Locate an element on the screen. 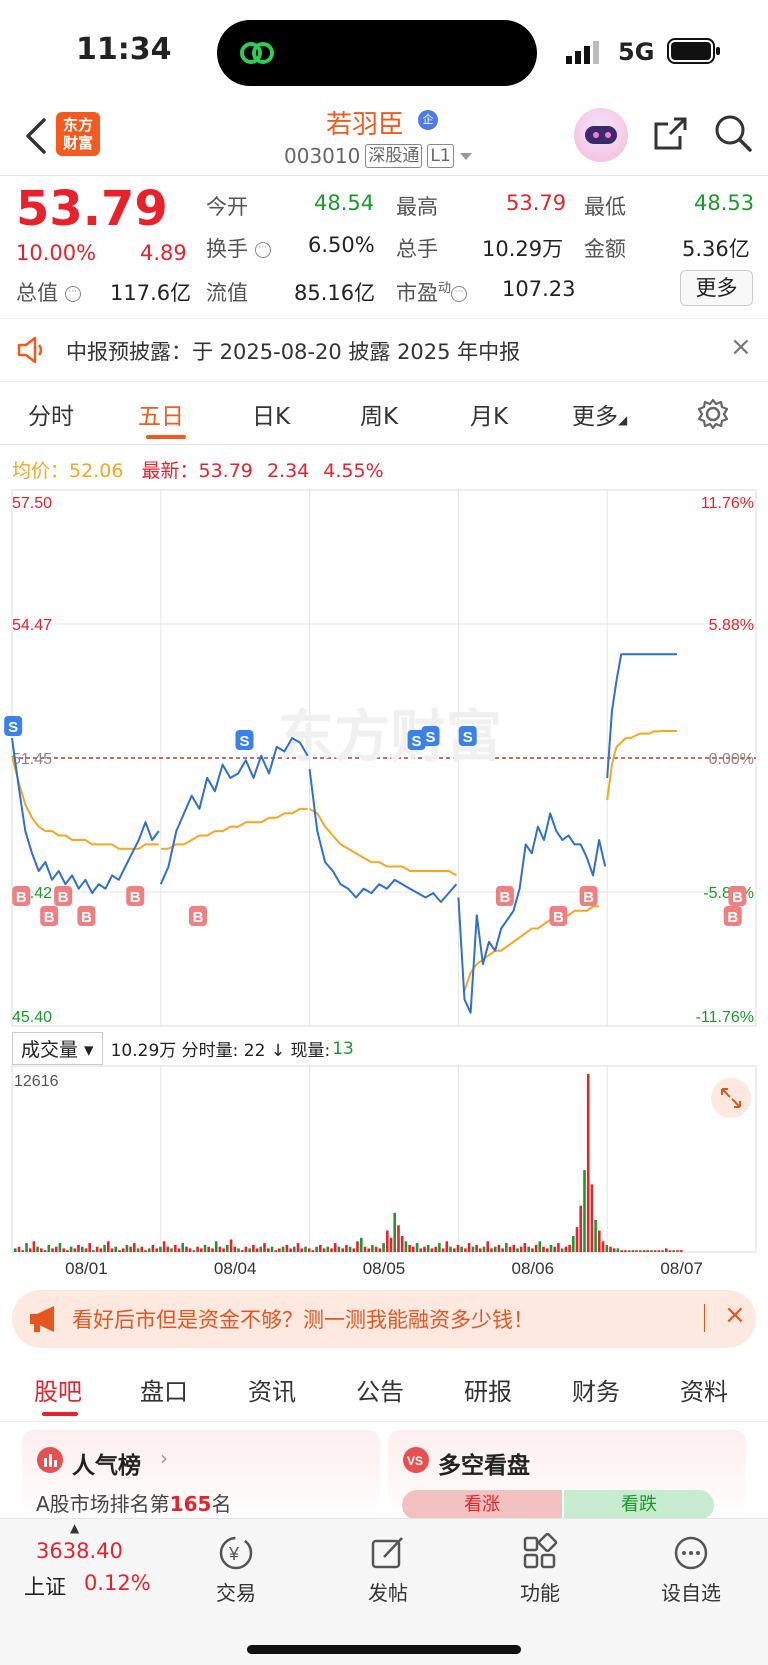 The image size is (768, 1665). notice-close-button: × is located at coordinates (741, 347).